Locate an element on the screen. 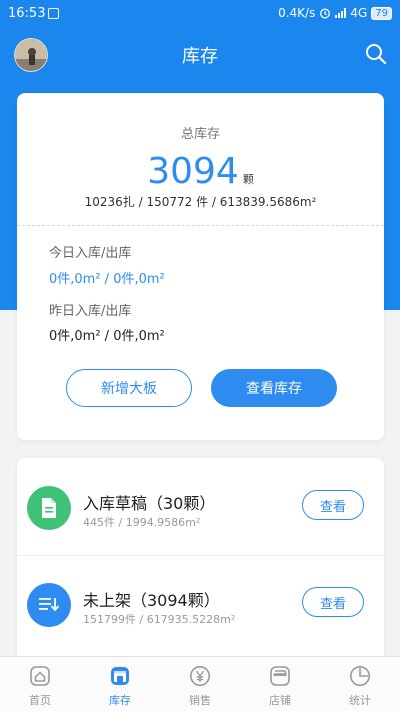 The image size is (400, 711). today-in-out-value: 0件,0m² / 0件,0m² is located at coordinates (107, 279).